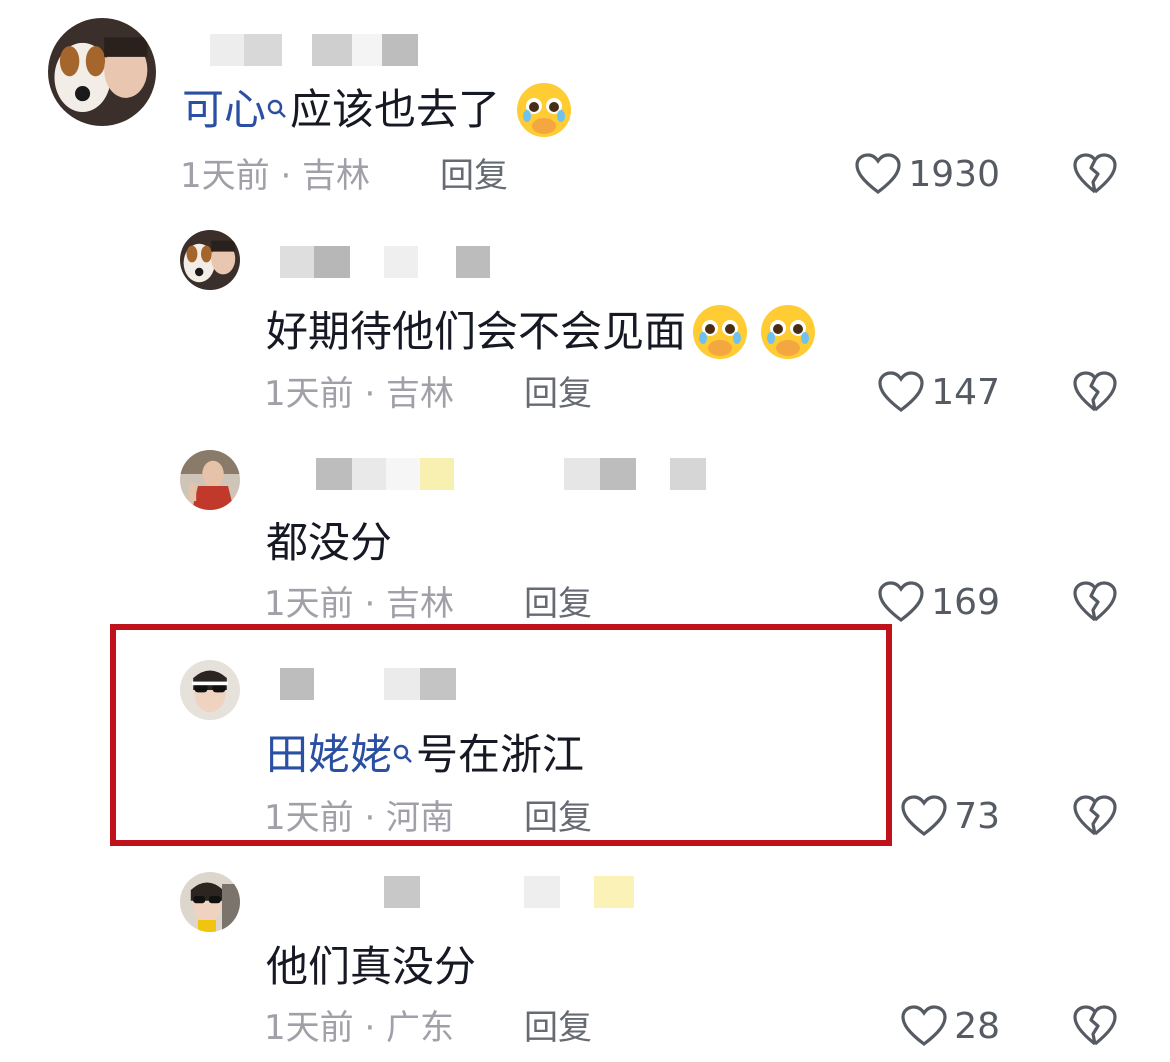  Describe the element at coordinates (378, 110) in the screenshot. I see `comment-text: 可心 应该也去了` at that location.